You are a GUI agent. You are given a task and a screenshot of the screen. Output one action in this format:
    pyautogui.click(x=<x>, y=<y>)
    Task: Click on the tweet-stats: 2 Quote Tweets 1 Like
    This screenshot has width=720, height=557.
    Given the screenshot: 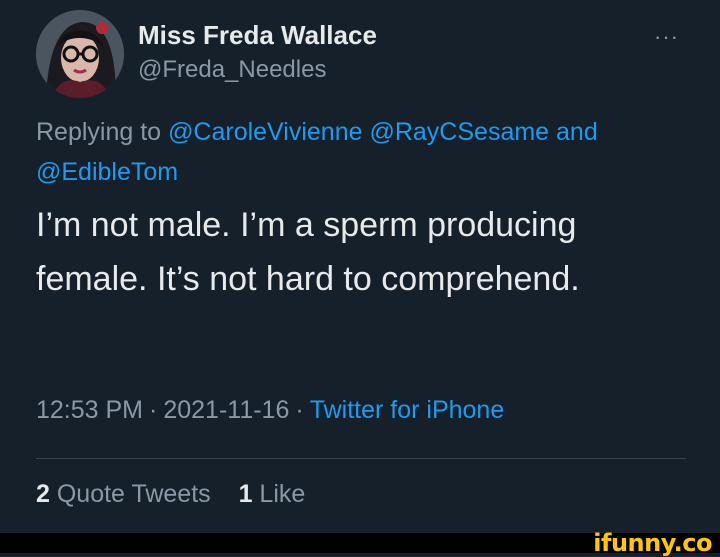 What is the action you would take?
    pyautogui.click(x=170, y=494)
    